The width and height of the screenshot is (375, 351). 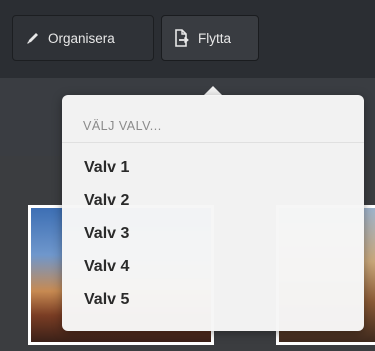 What do you see at coordinates (181, 38) in the screenshot?
I see `move-file-icon` at bounding box center [181, 38].